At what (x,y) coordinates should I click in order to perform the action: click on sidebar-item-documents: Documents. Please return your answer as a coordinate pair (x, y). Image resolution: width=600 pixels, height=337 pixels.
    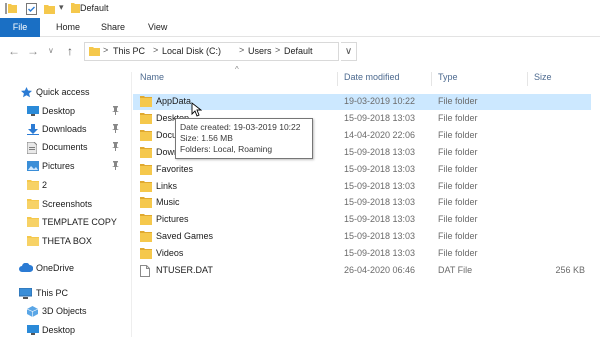
    Looking at the image, I should click on (65, 148).